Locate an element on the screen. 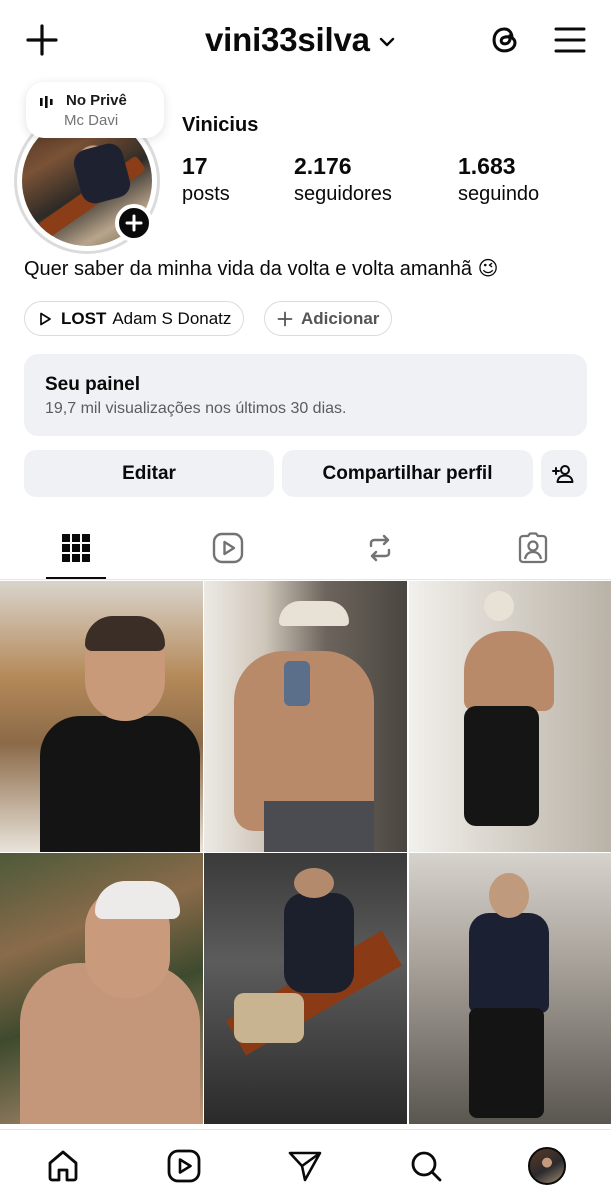  username: vini33silva is located at coordinates (287, 39).